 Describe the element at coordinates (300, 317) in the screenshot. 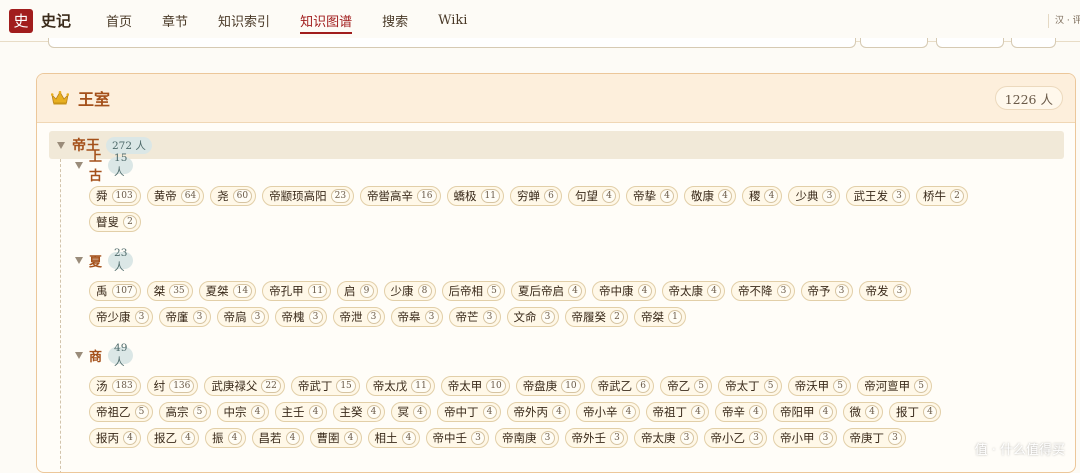

I see `person-chip: 帝槐 3` at that location.